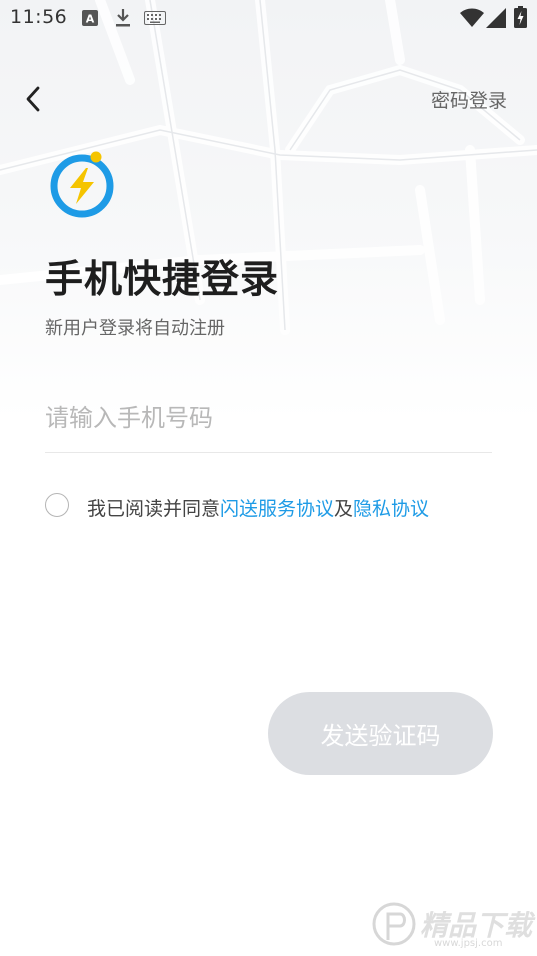 This screenshot has width=537, height=956. I want to click on page-subtitle: 新用户登录将自动注册, so click(135, 328).